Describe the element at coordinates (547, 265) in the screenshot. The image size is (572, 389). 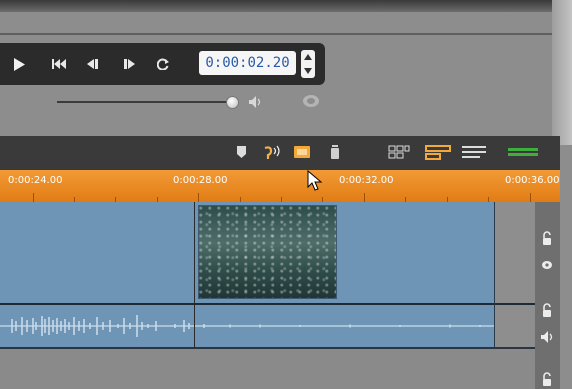
I see `eye-icon` at that location.